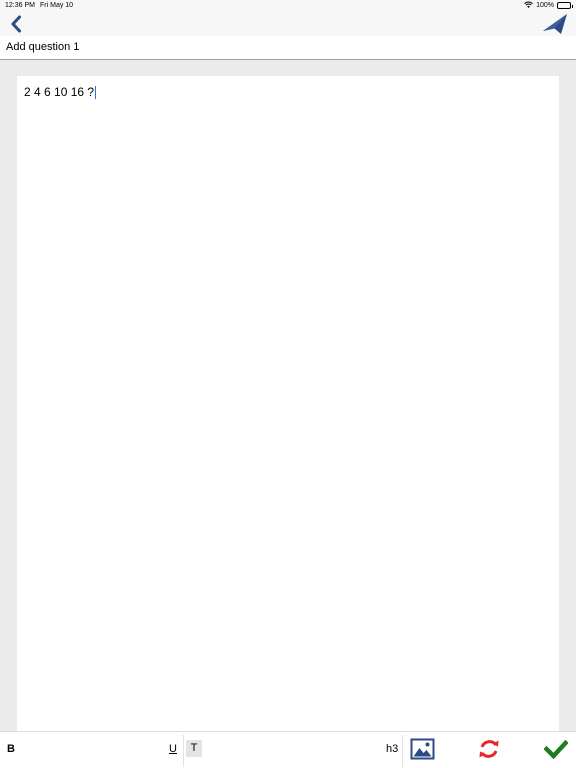 The width and height of the screenshot is (576, 768). Describe the element at coordinates (288, 6) in the screenshot. I see `status-bar: 12:36 PM Fri May 10 100%` at that location.